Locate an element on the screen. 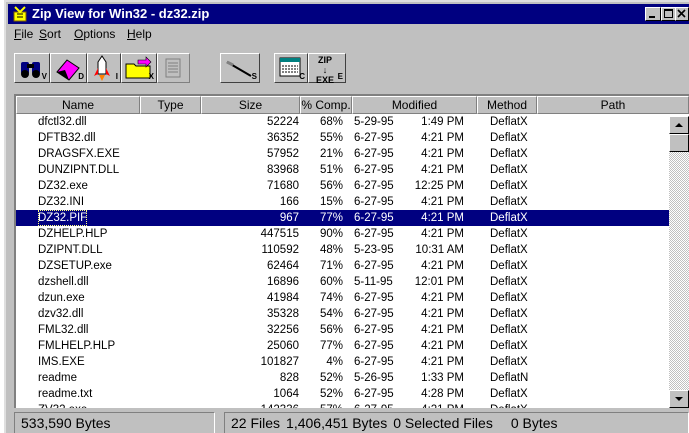 The width and height of the screenshot is (689, 433). file-size: 32256 is located at coordinates (283, 330).